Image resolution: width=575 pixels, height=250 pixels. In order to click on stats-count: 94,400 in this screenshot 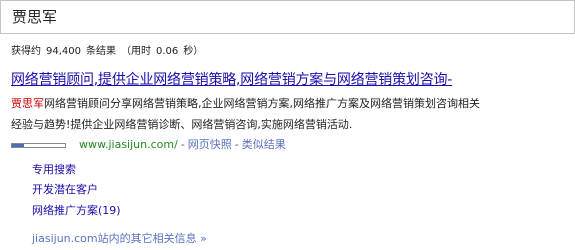, I will do `click(63, 51)`.